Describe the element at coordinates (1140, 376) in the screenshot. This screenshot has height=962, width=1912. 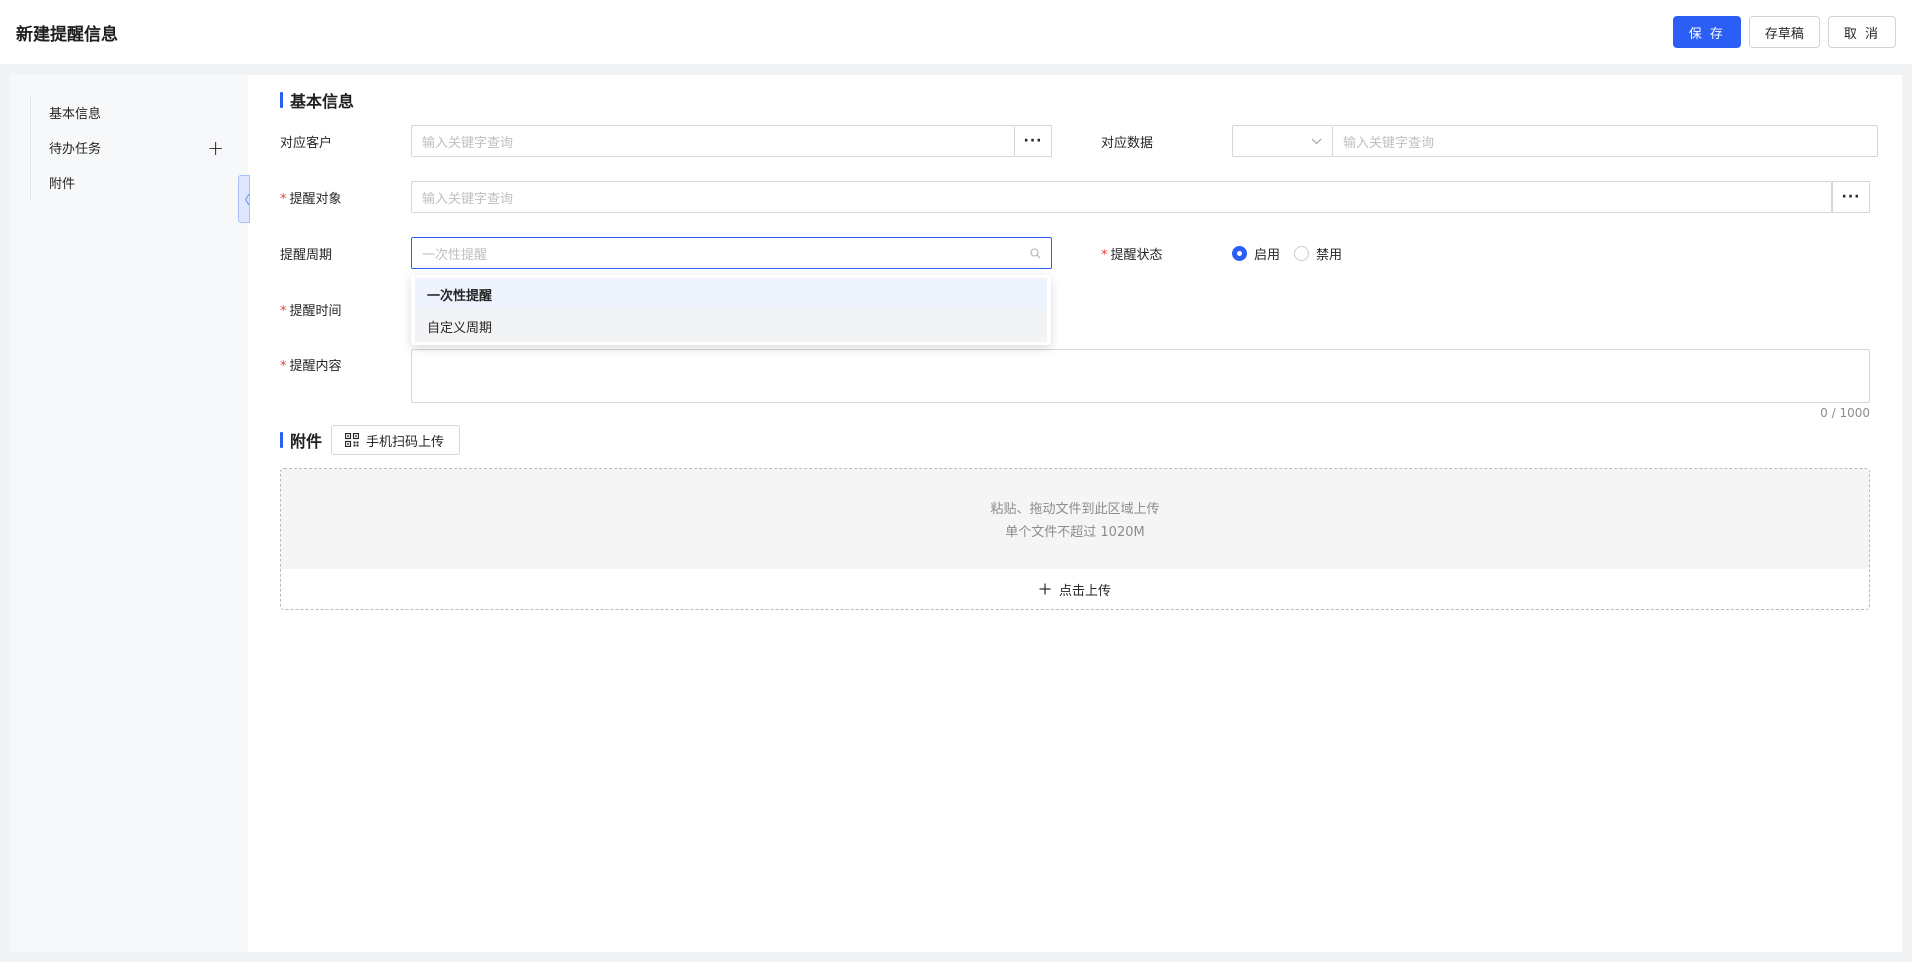
I see `content-textarea` at that location.